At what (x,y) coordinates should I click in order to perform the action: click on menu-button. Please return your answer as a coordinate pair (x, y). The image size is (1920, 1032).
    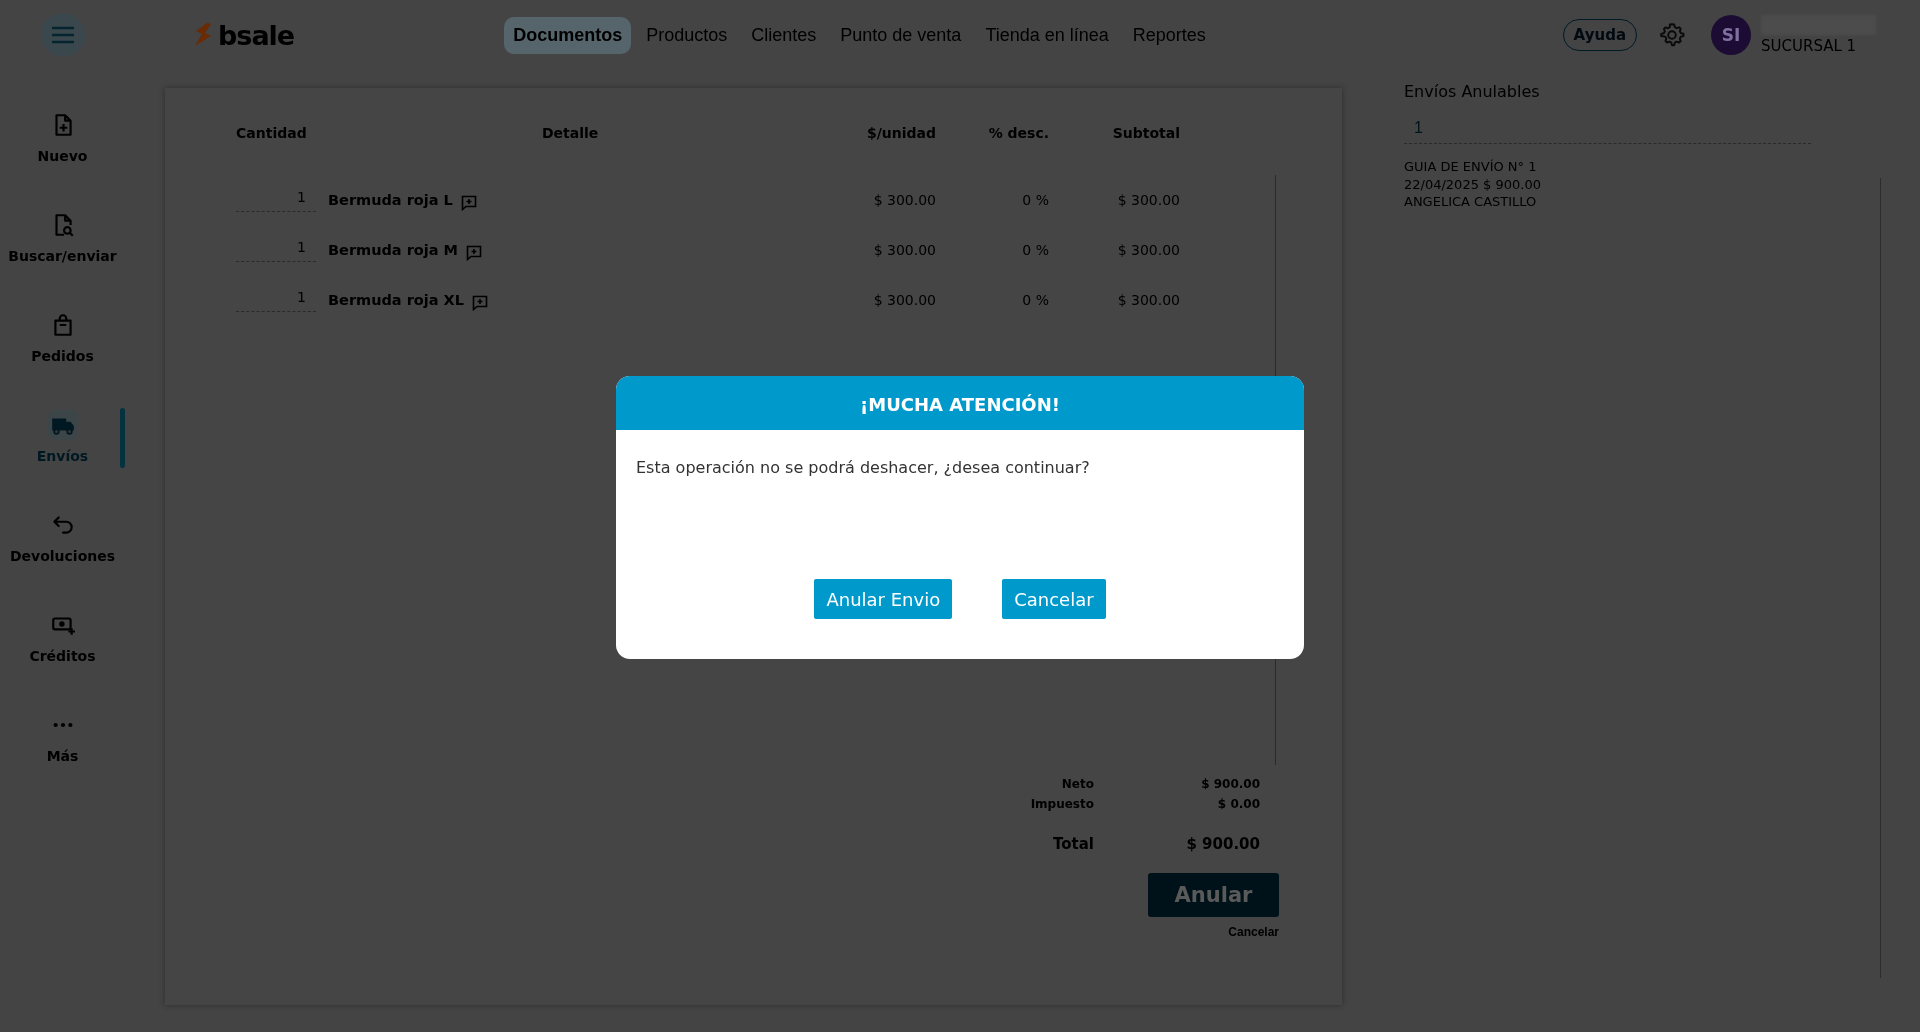
    Looking at the image, I should click on (63, 35).